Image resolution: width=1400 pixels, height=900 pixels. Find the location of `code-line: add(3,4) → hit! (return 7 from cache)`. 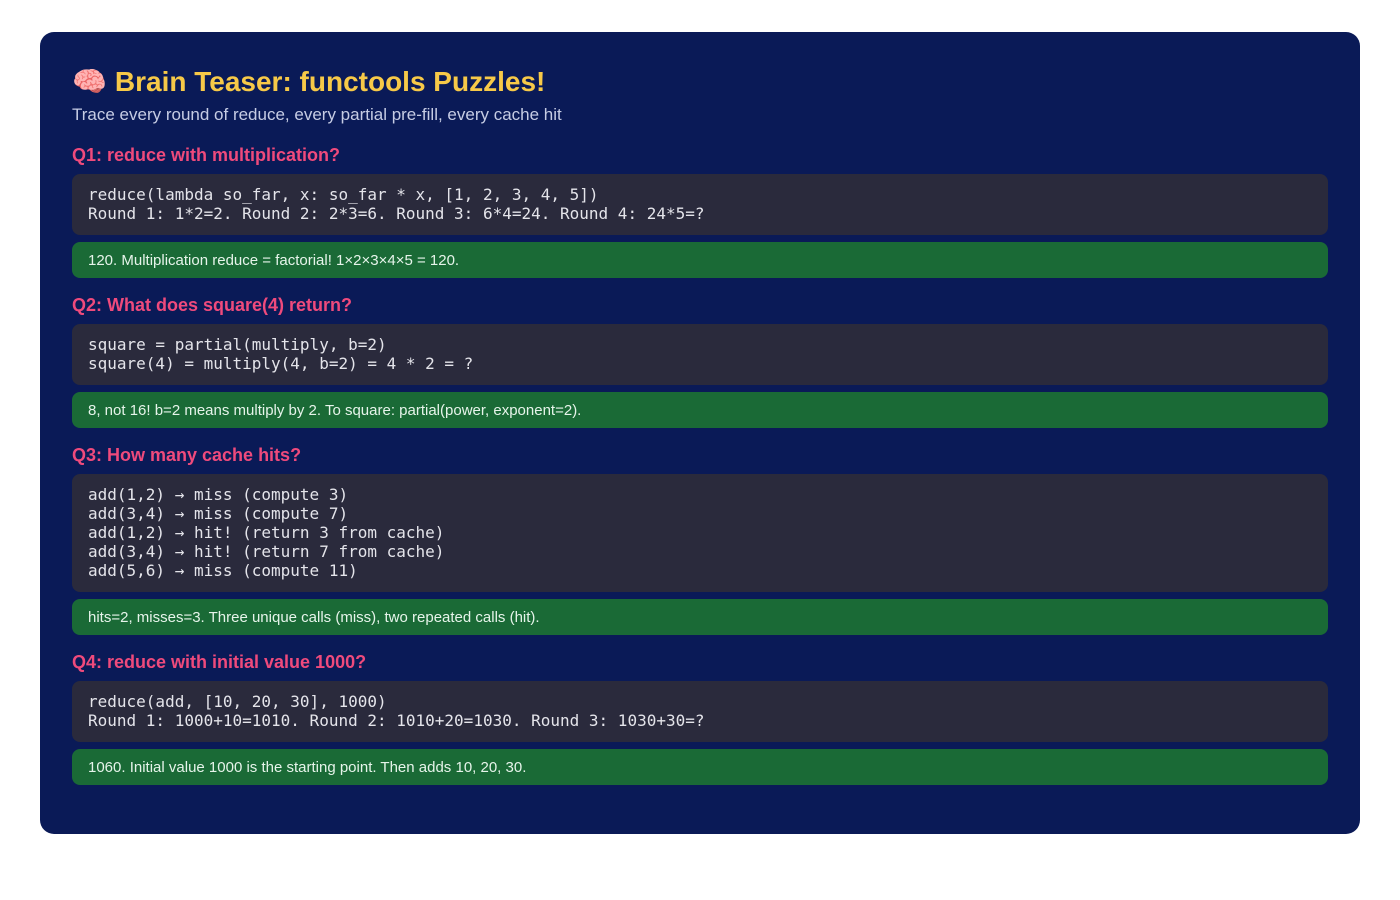

code-line: add(3,4) → hit! (return 7 from cache) is located at coordinates (266, 551).